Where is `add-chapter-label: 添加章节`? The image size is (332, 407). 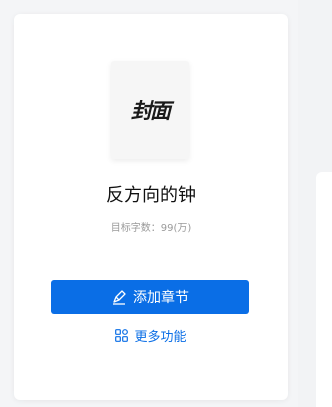 add-chapter-label: 添加章节 is located at coordinates (161, 298).